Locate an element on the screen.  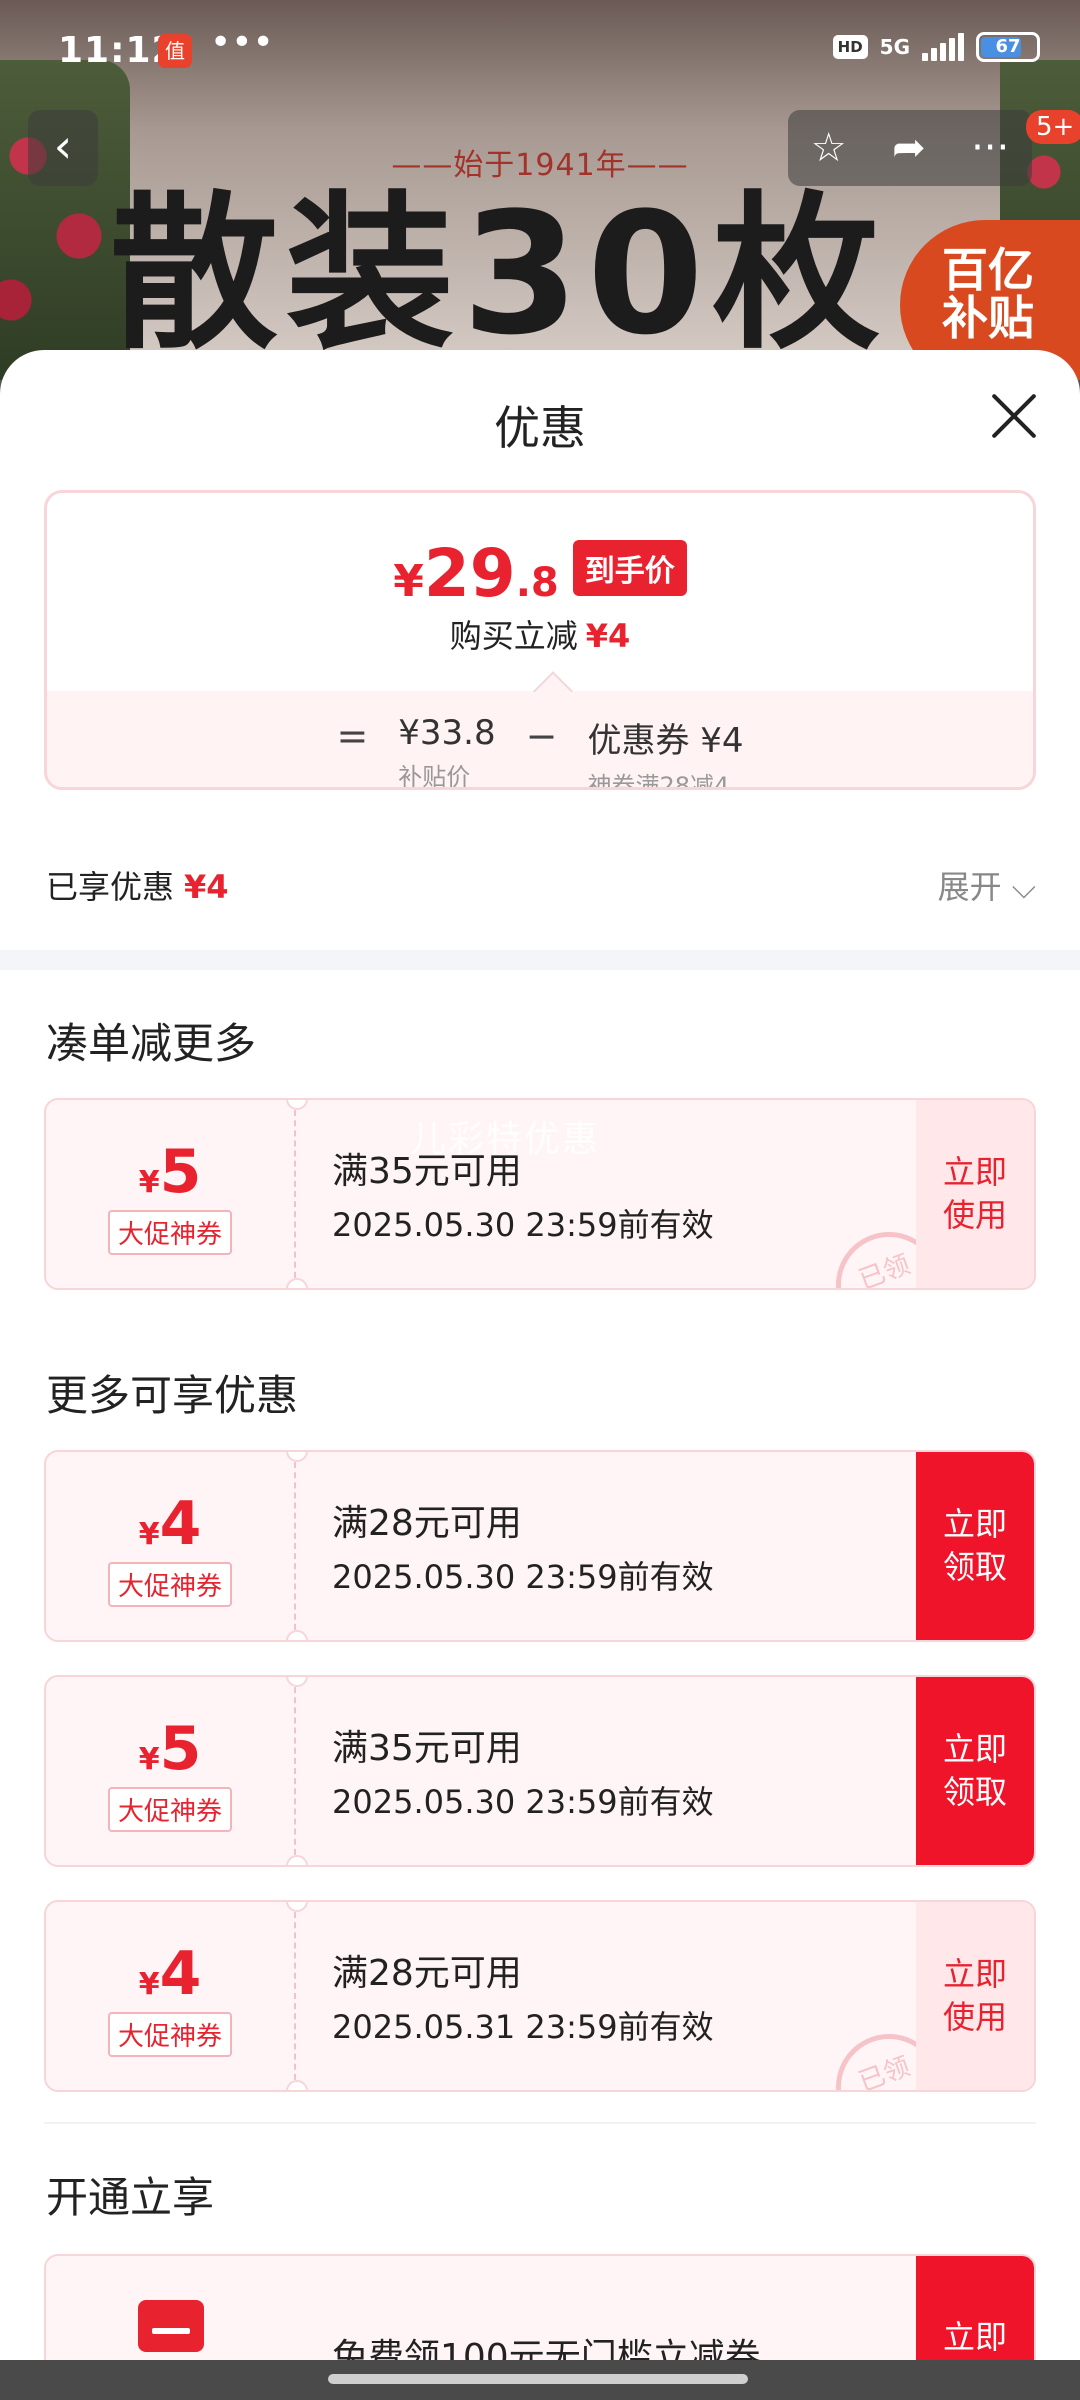
gesture-bar is located at coordinates (540, 2380).